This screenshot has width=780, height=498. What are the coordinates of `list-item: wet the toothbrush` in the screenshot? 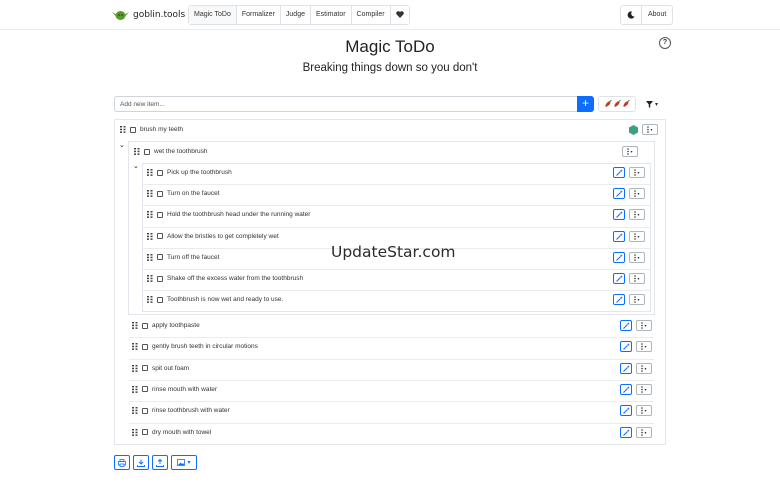 It's located at (170, 151).